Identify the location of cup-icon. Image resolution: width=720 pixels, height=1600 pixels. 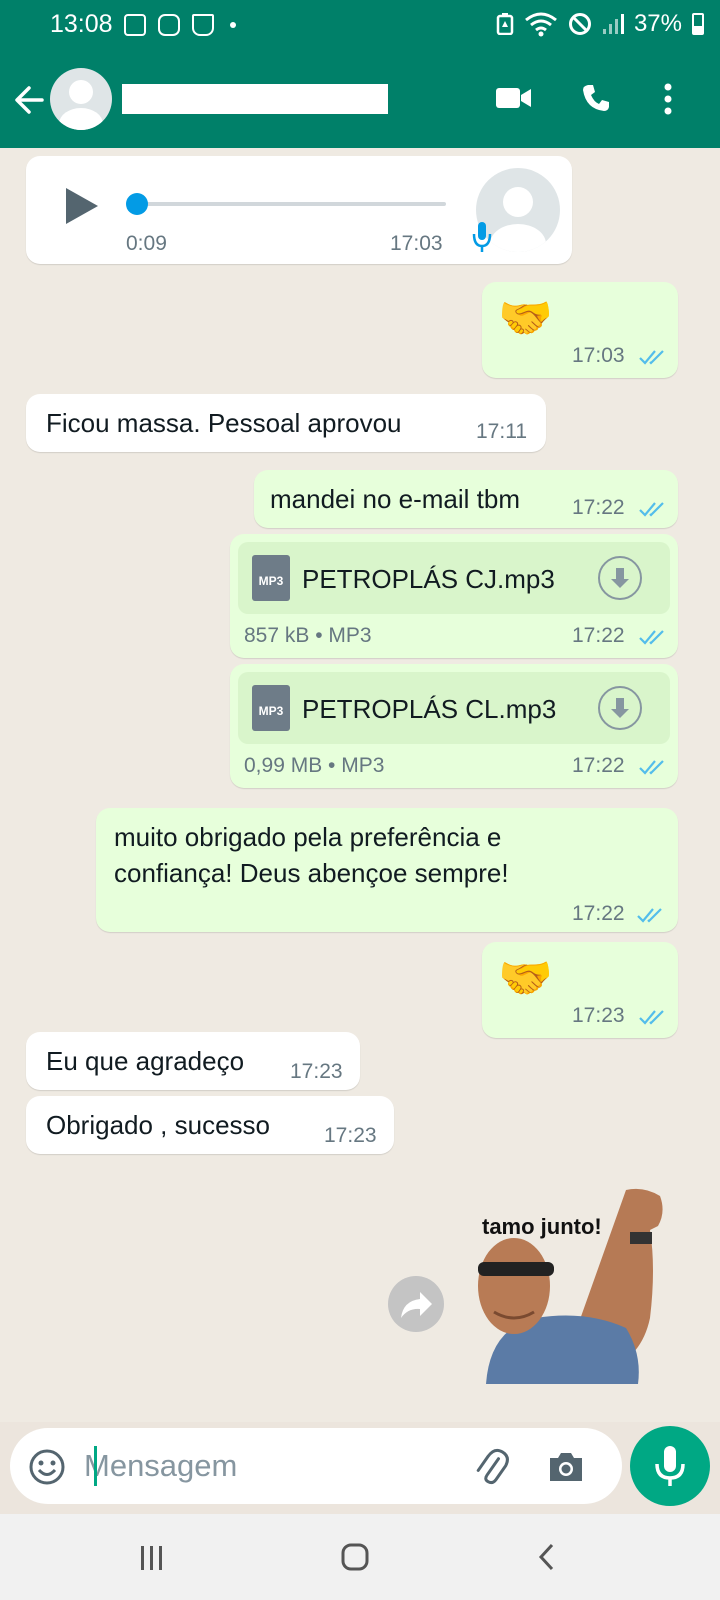
(203, 25).